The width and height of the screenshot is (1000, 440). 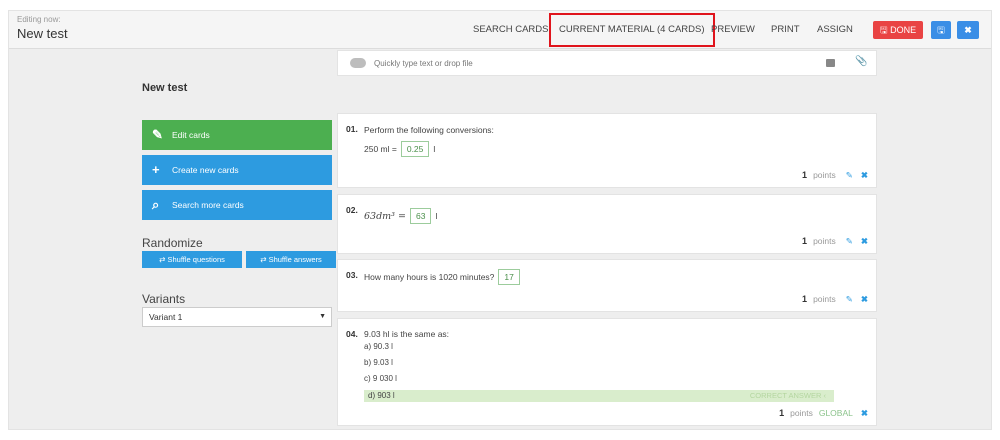 I want to click on option-letter: d), so click(x=372, y=395).